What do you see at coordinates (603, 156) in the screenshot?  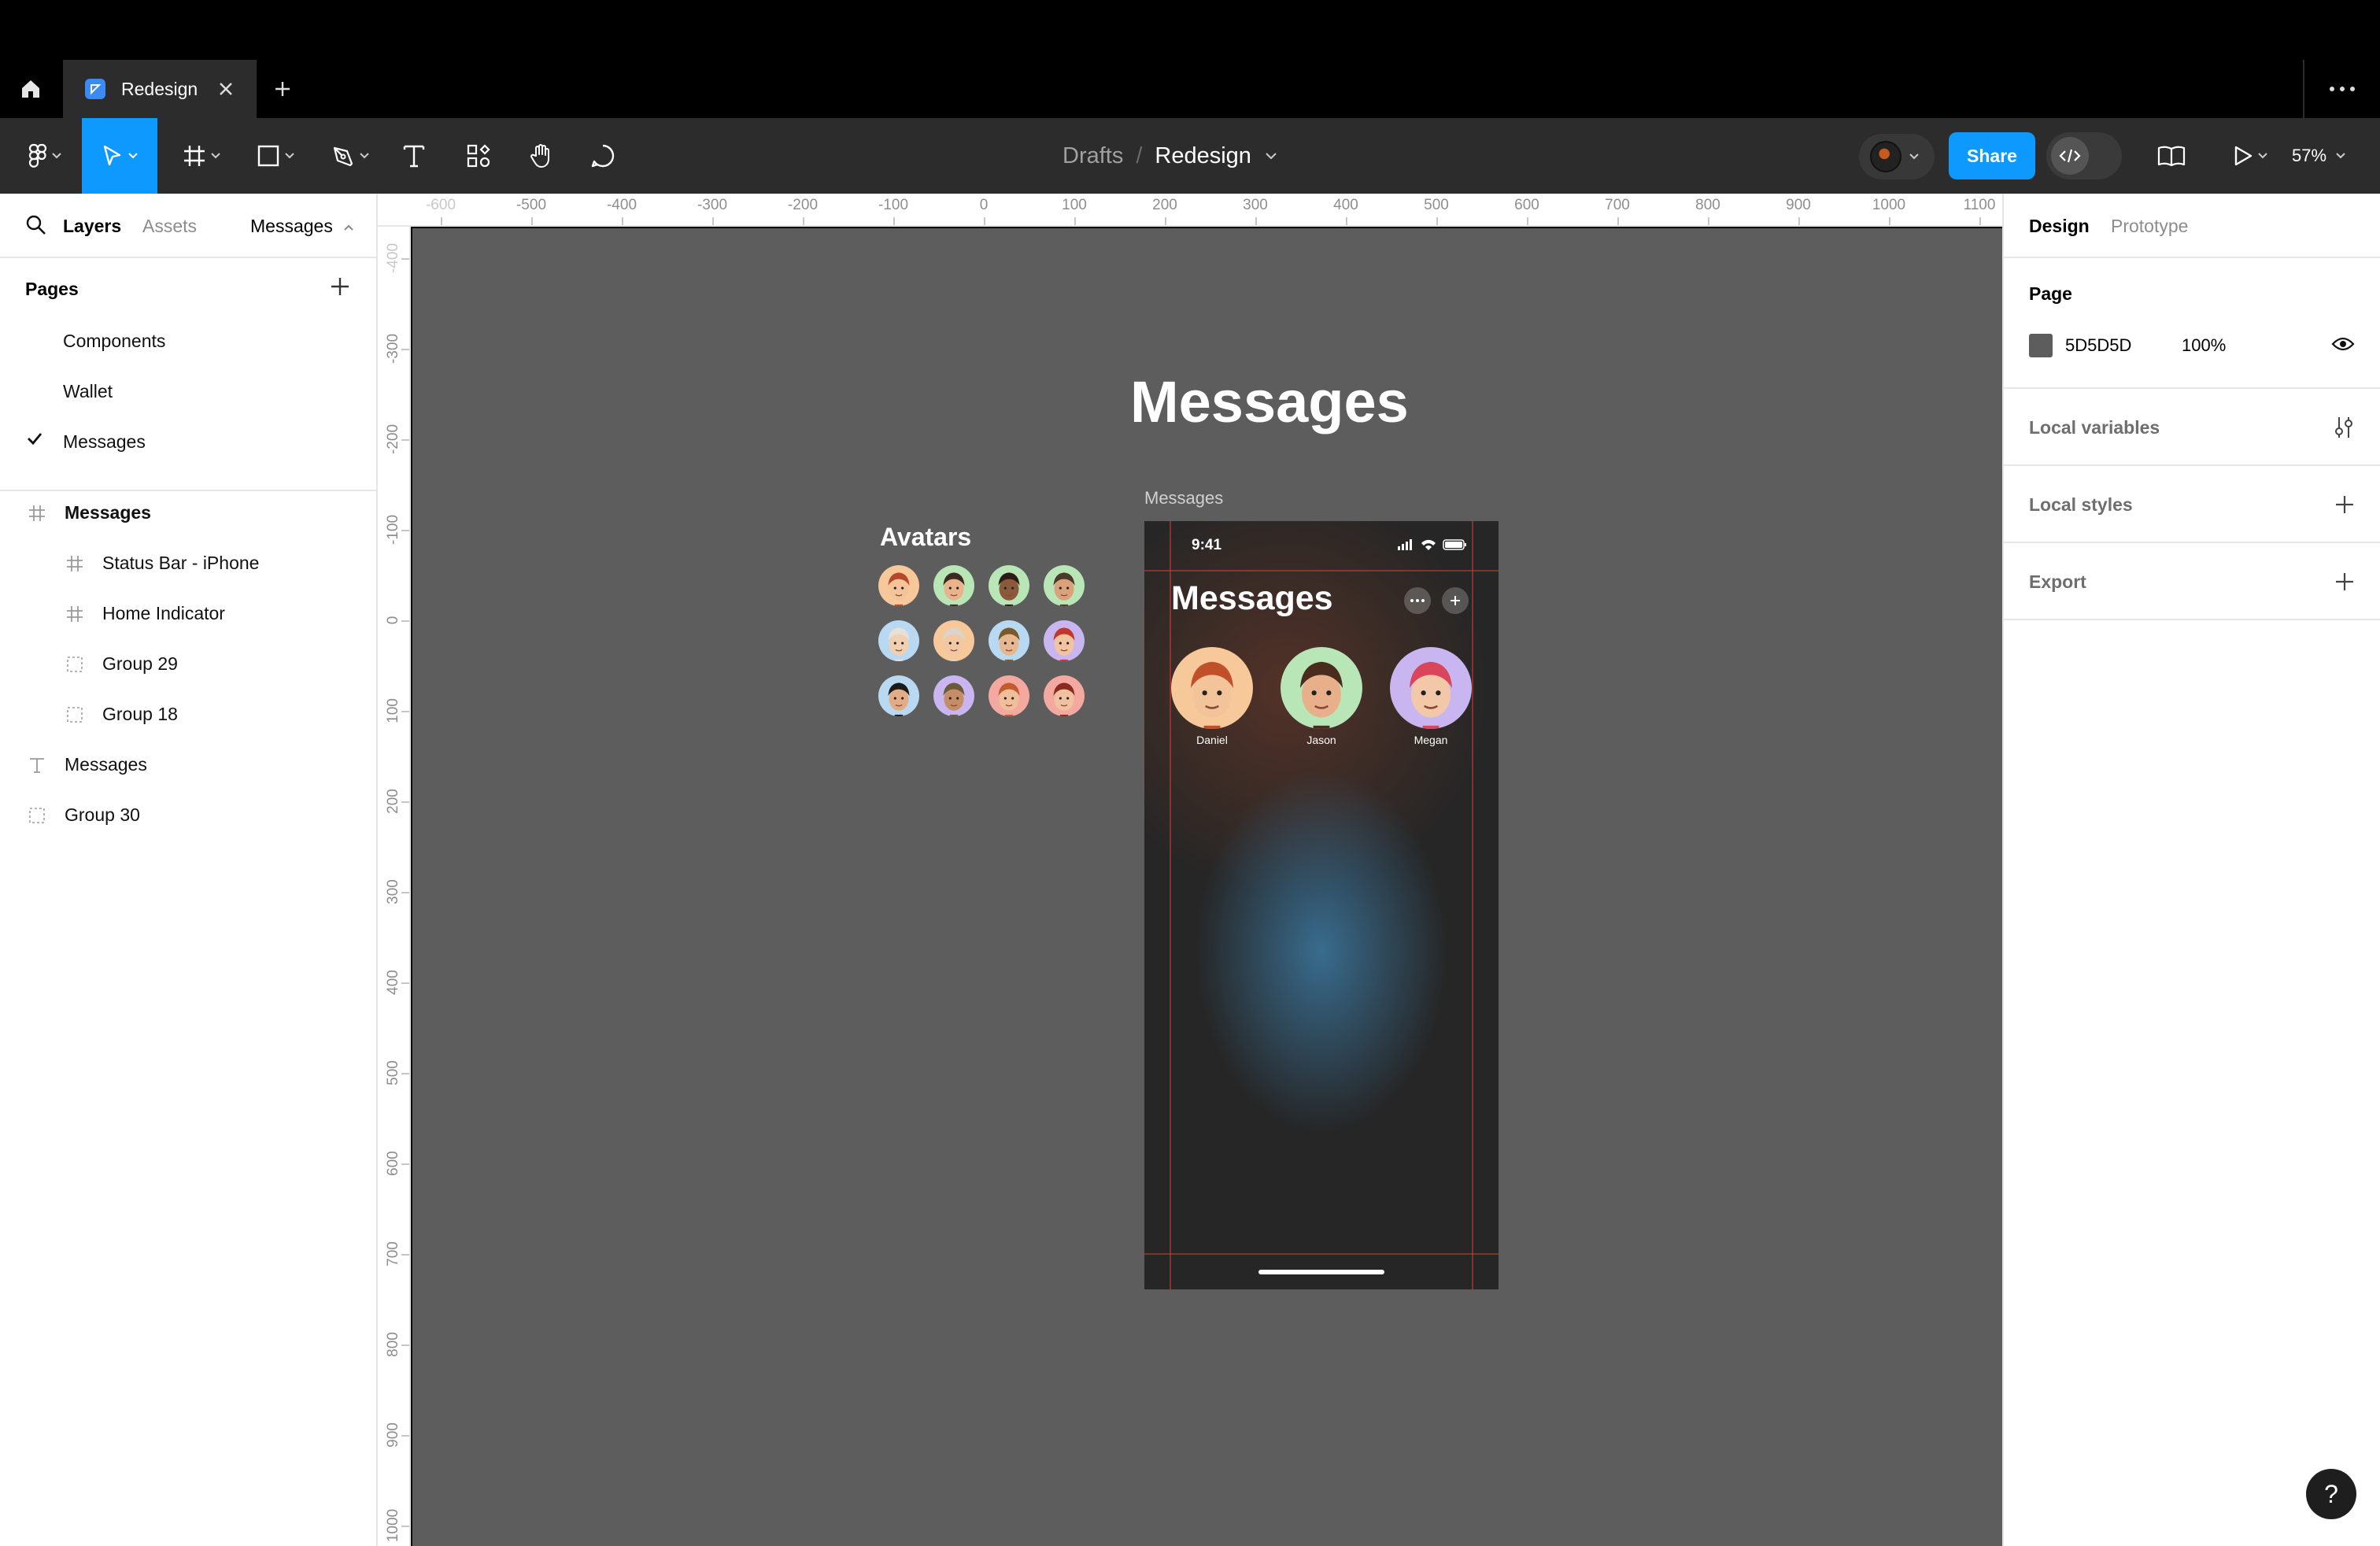 I see `comment-tool` at bounding box center [603, 156].